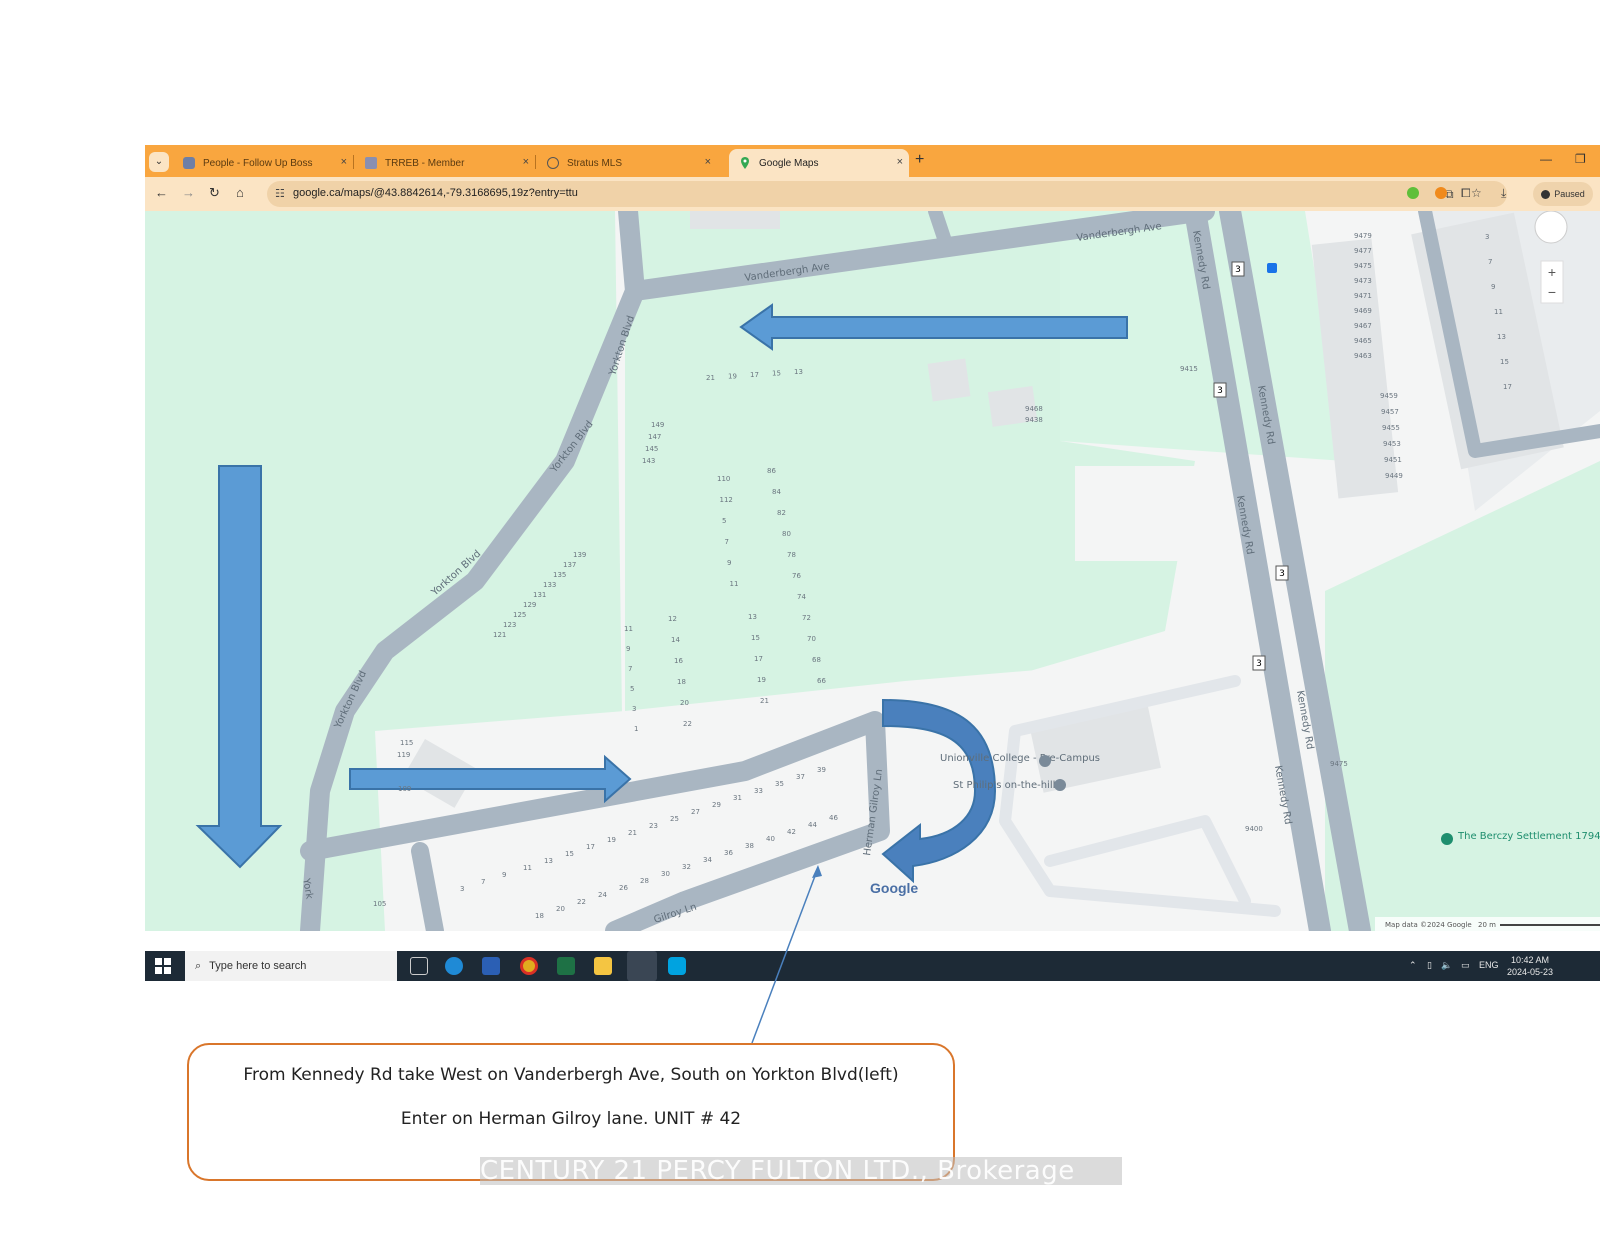  What do you see at coordinates (445, 163) in the screenshot?
I see `tab-trreb-member: TRREB - Member ×` at bounding box center [445, 163].